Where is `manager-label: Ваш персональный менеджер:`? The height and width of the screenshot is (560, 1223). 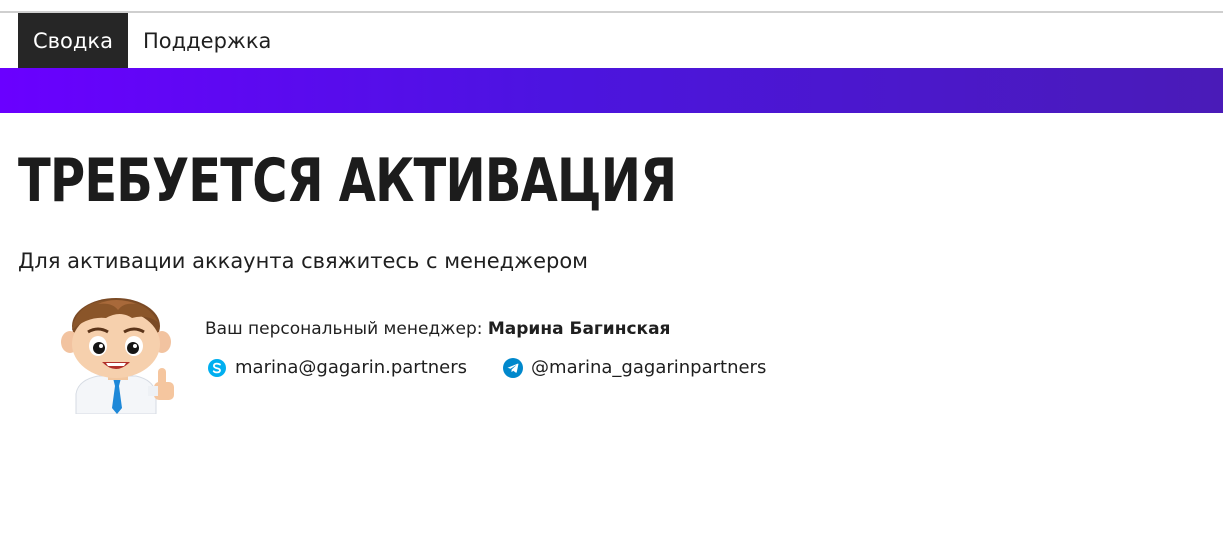 manager-label: Ваш персональный менеджер: is located at coordinates (344, 329).